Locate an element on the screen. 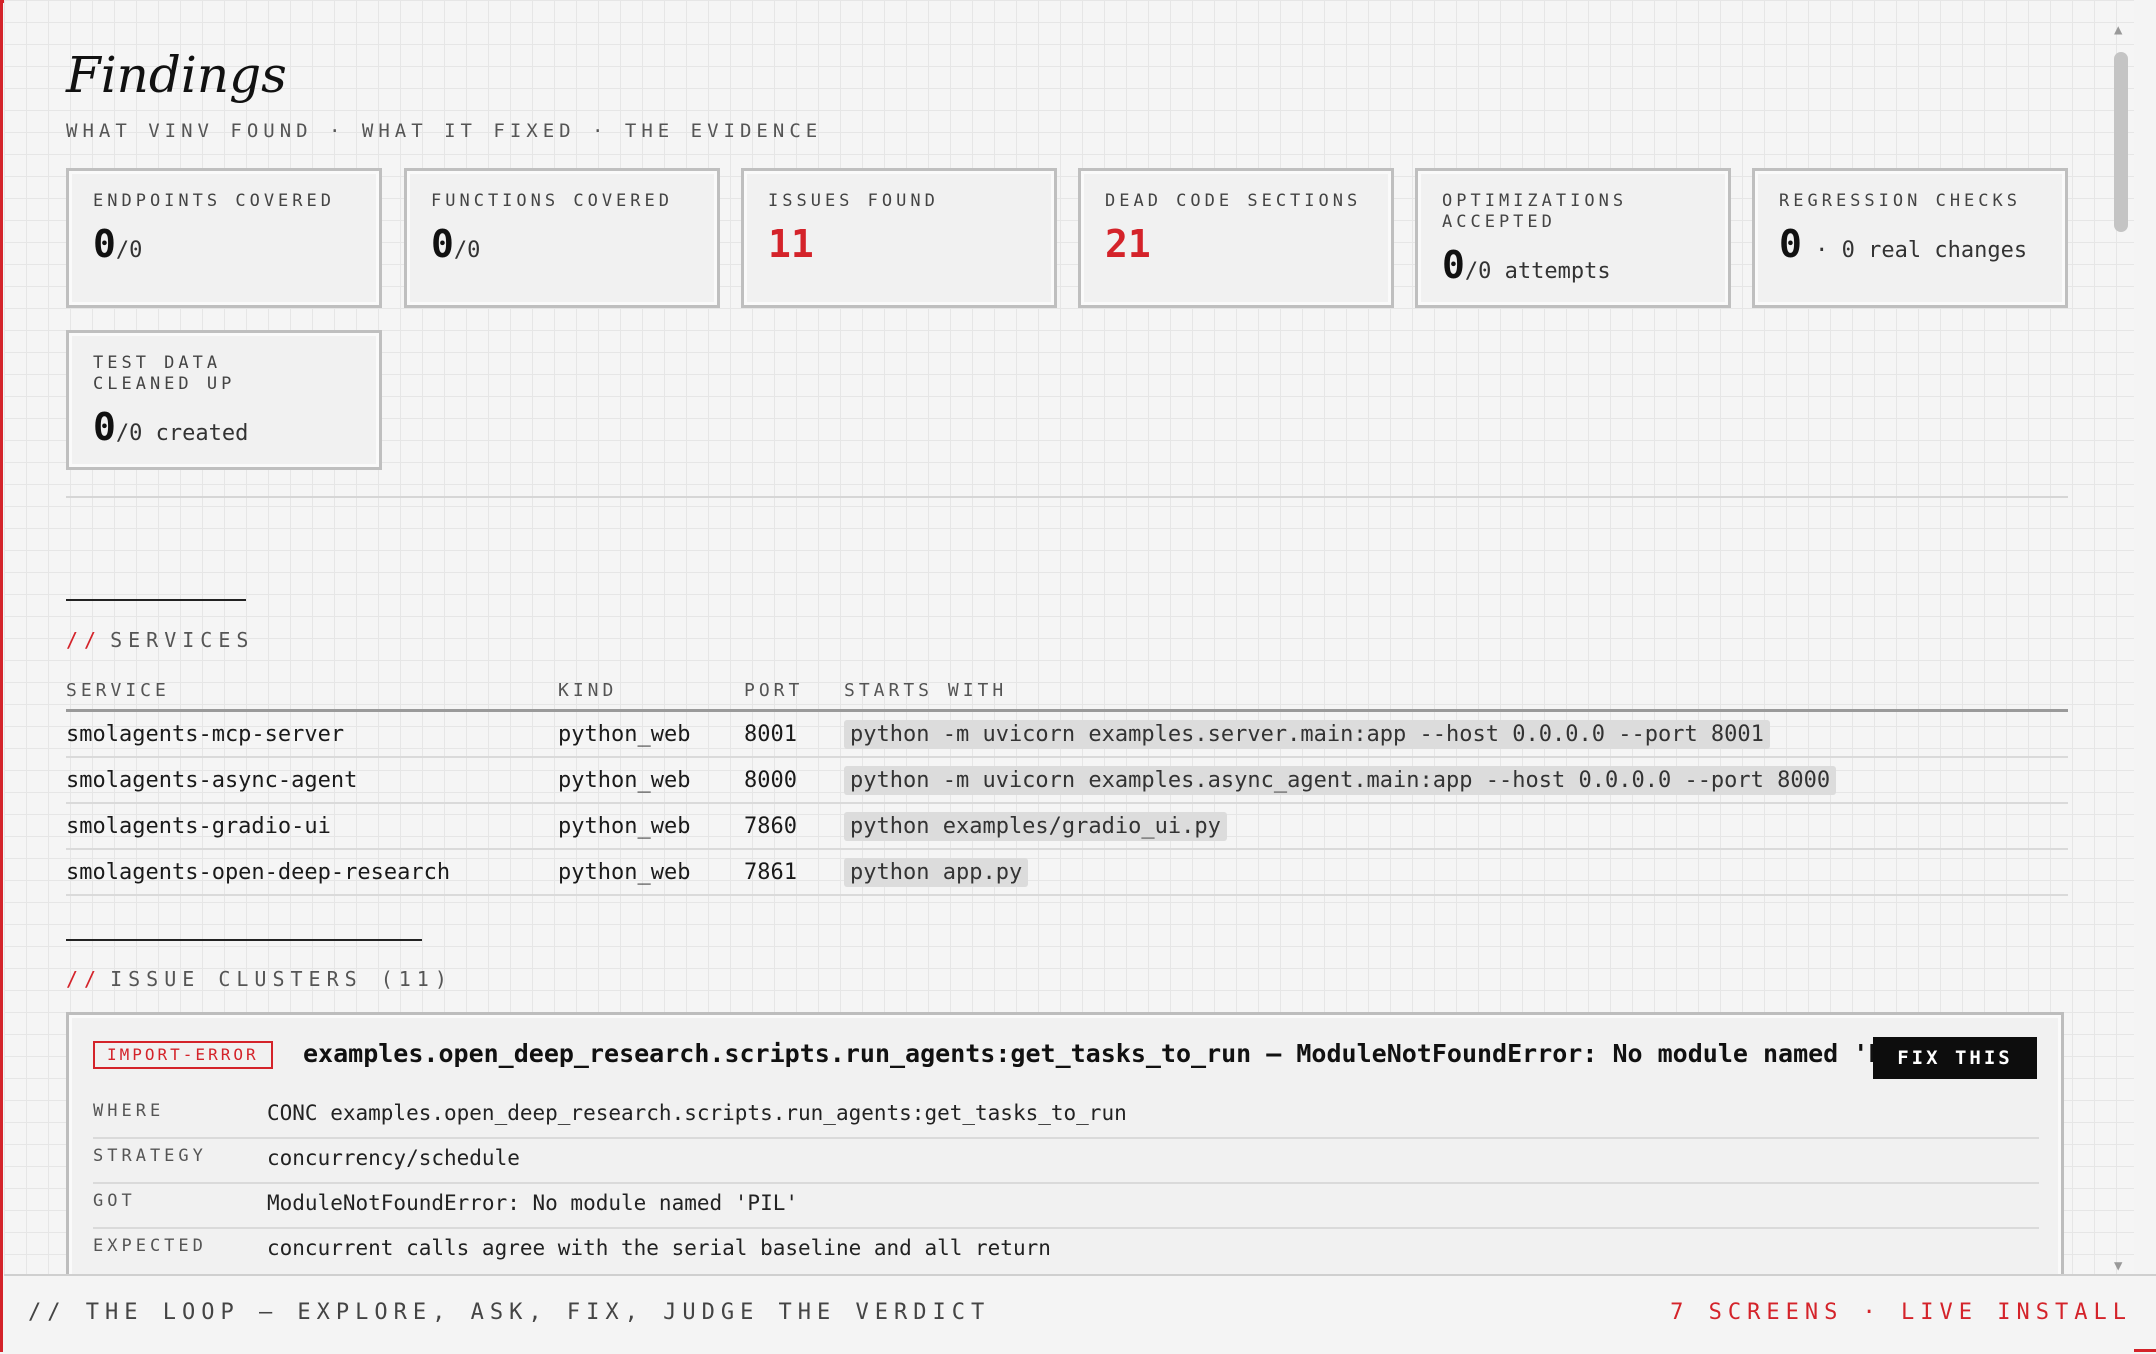 The width and height of the screenshot is (2156, 1354). stat-card-issues: ISSUES FOUND 11 is located at coordinates (899, 238).